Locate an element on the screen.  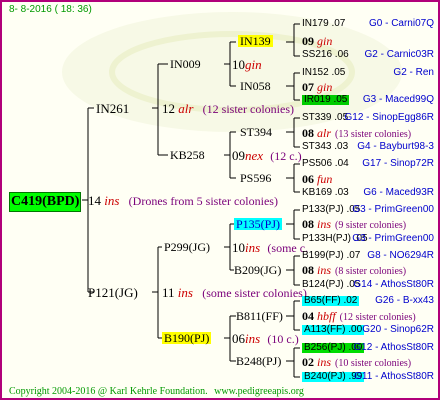
root-mating: 14 ins (Drones from 5 sister colonies) is located at coordinates (183, 200).